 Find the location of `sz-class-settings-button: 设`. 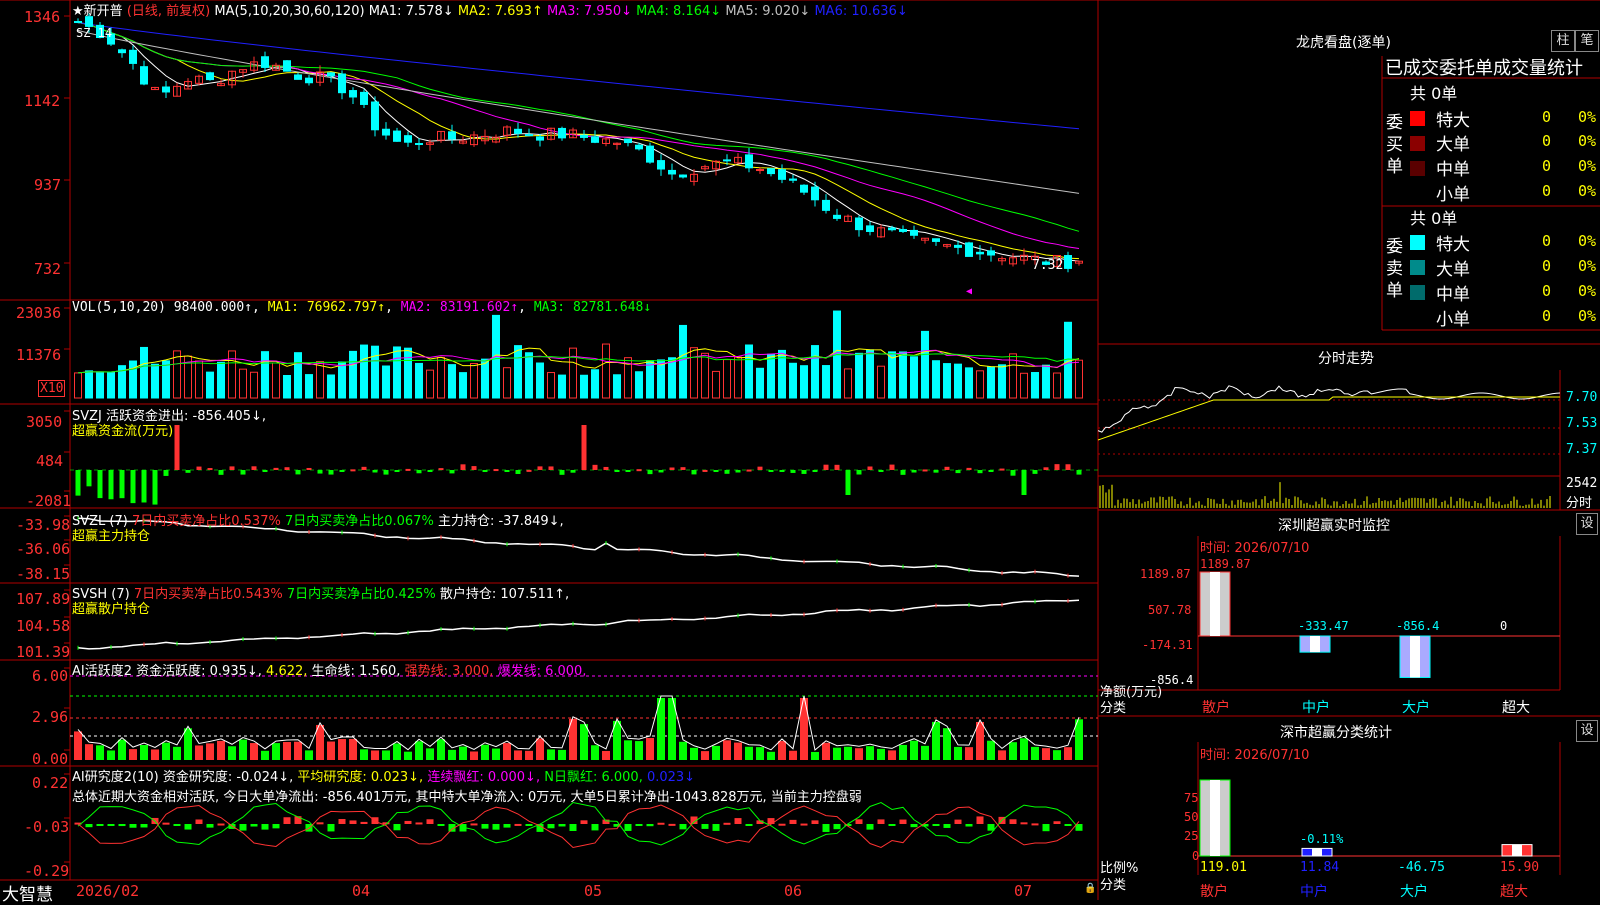

sz-class-settings-button: 设 is located at coordinates (1587, 731).